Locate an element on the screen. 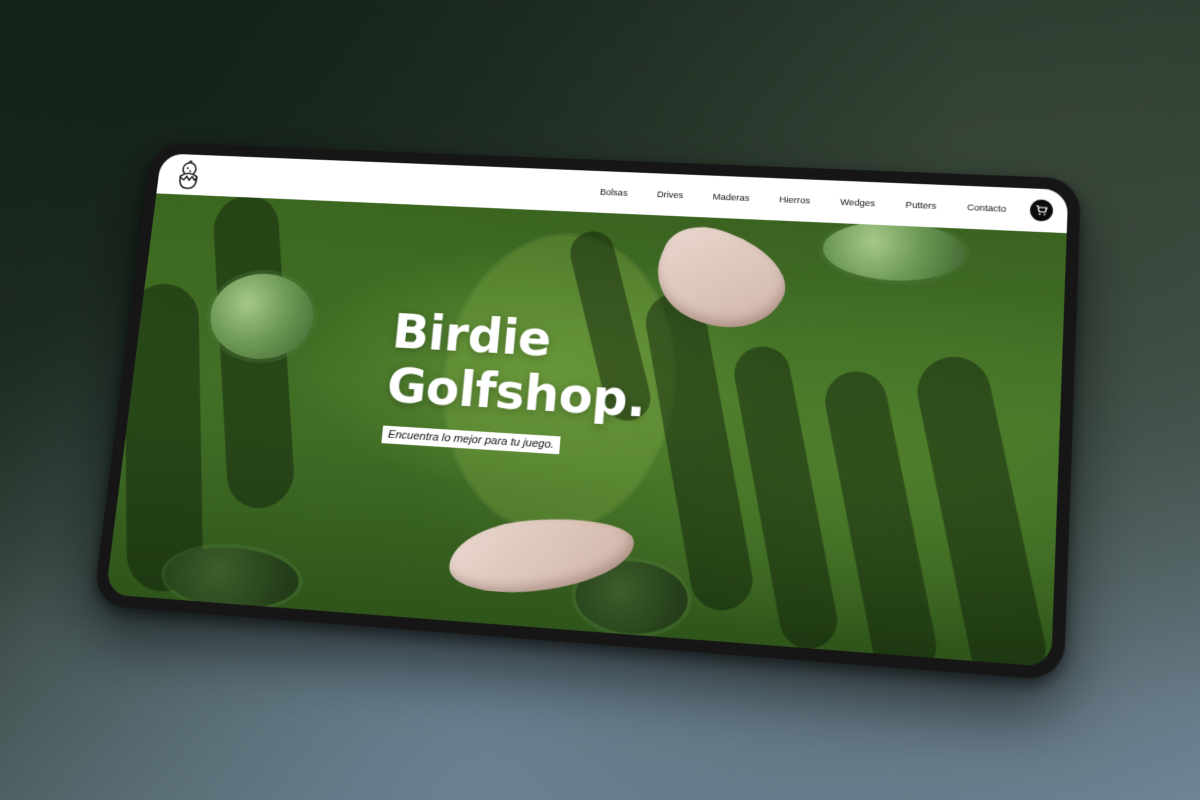  cart-button is located at coordinates (1041, 210).